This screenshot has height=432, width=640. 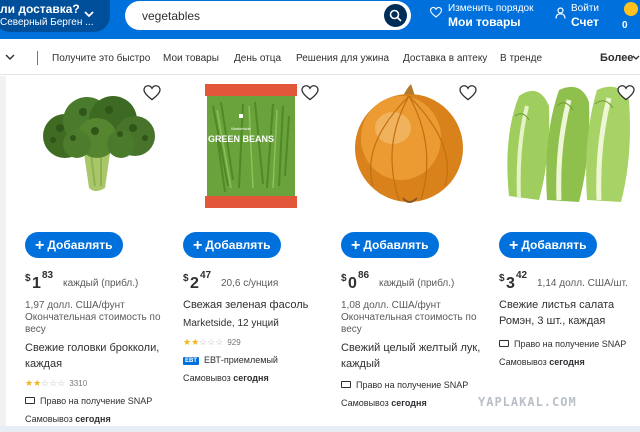 I want to click on price-note: 1,14 долл. США/шт., so click(x=582, y=283).